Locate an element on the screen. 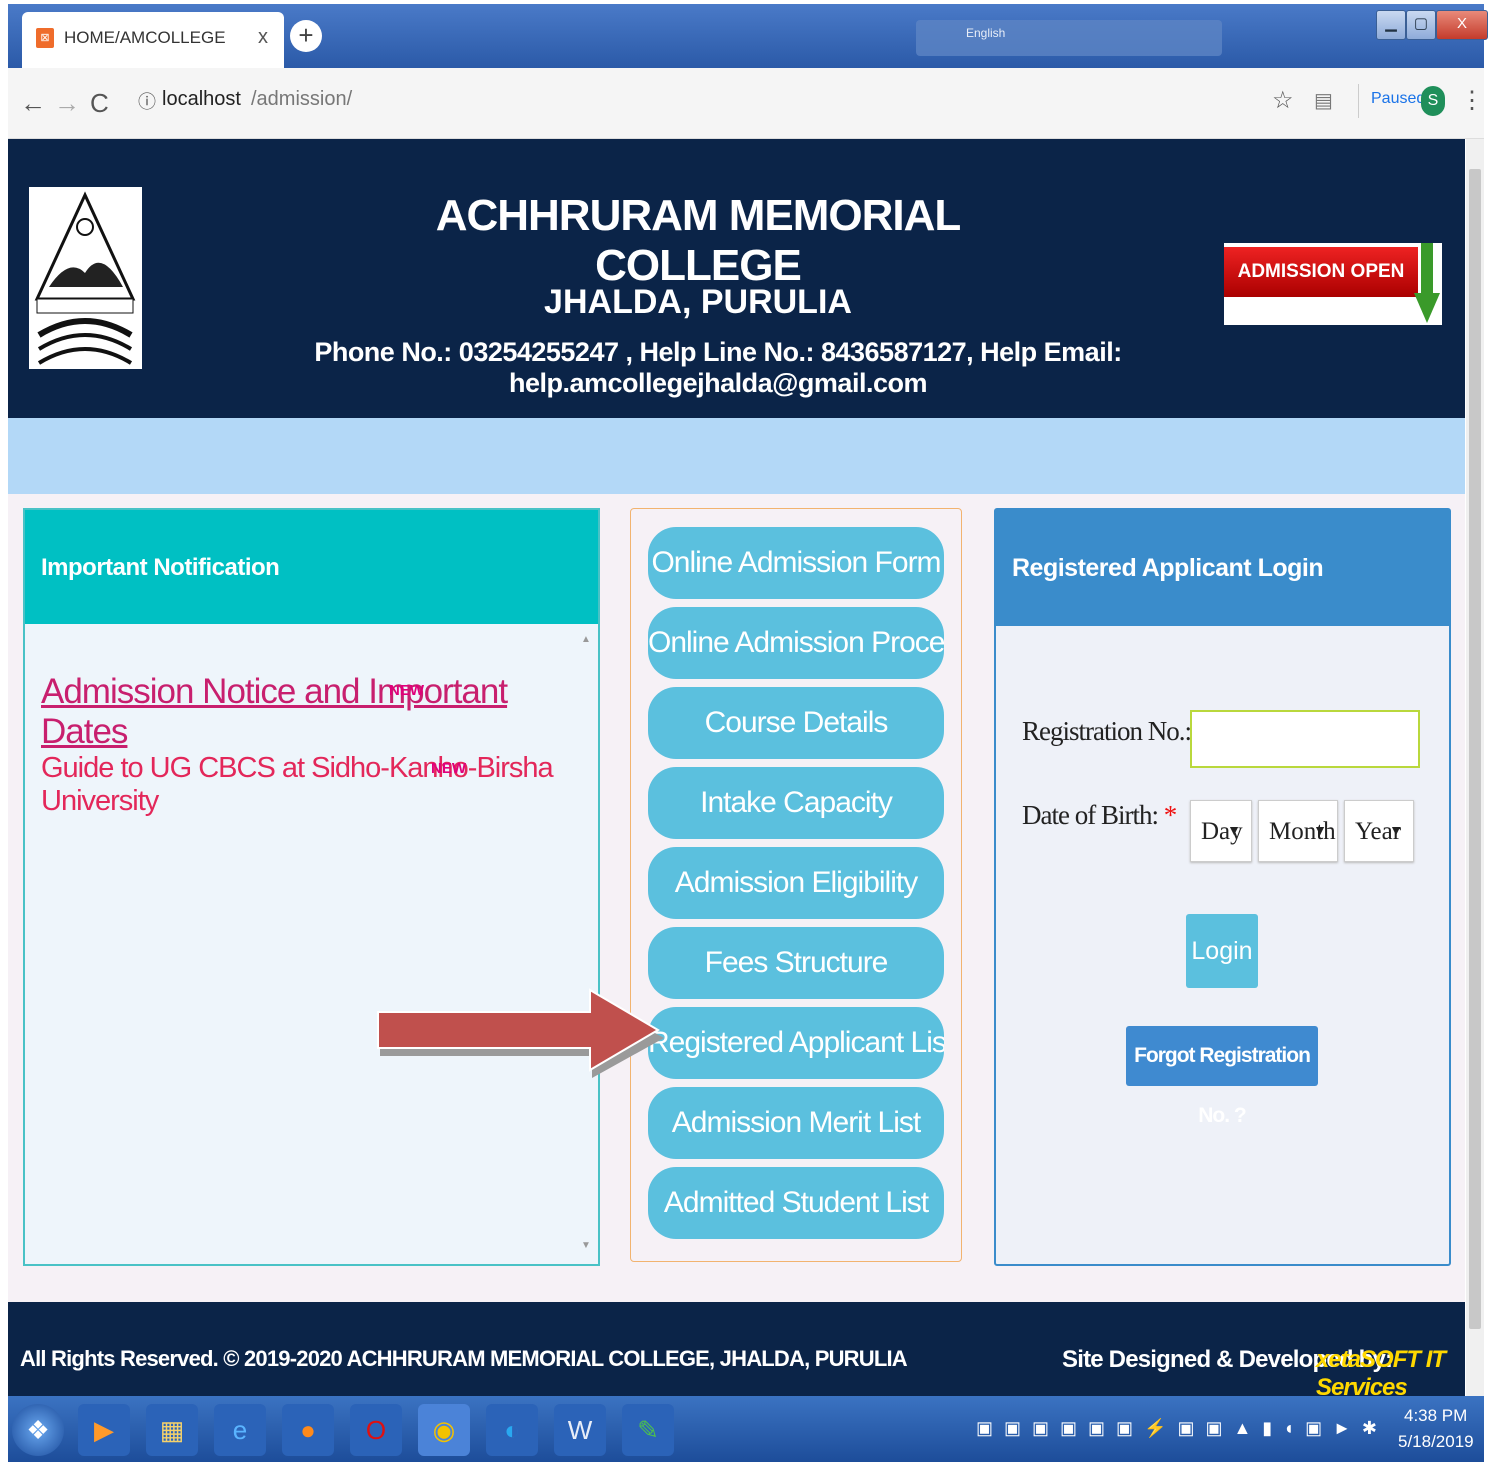  system-tray-icons: ▣ ▣ ▣ ▣ ▣ ▣ ⚡ ▣ ▣ ▲ ▮ ◖ ▣ ► ✱ is located at coordinates (1178, 1428).